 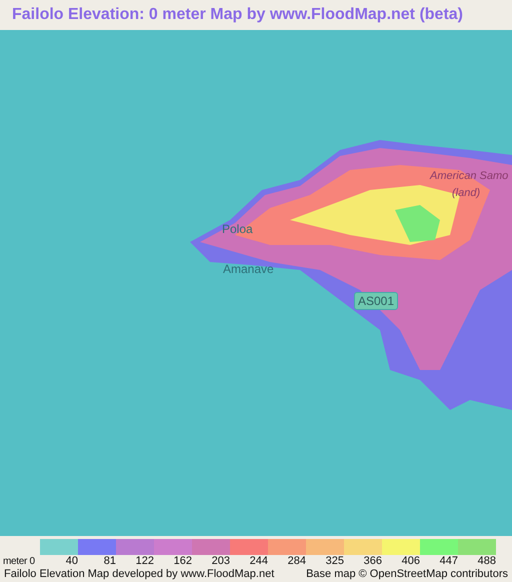 What do you see at coordinates (296, 561) in the screenshot?
I see `legend-label: 284` at bounding box center [296, 561].